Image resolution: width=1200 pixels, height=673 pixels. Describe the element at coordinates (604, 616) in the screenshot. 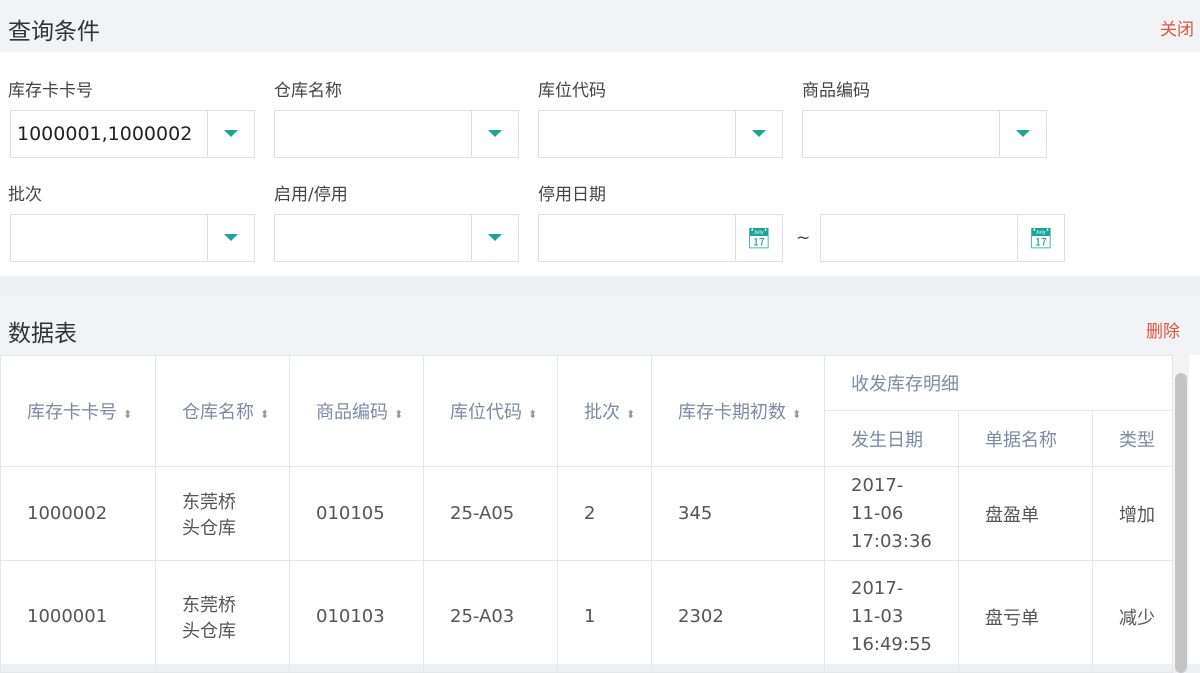

I see `cell: 1` at that location.